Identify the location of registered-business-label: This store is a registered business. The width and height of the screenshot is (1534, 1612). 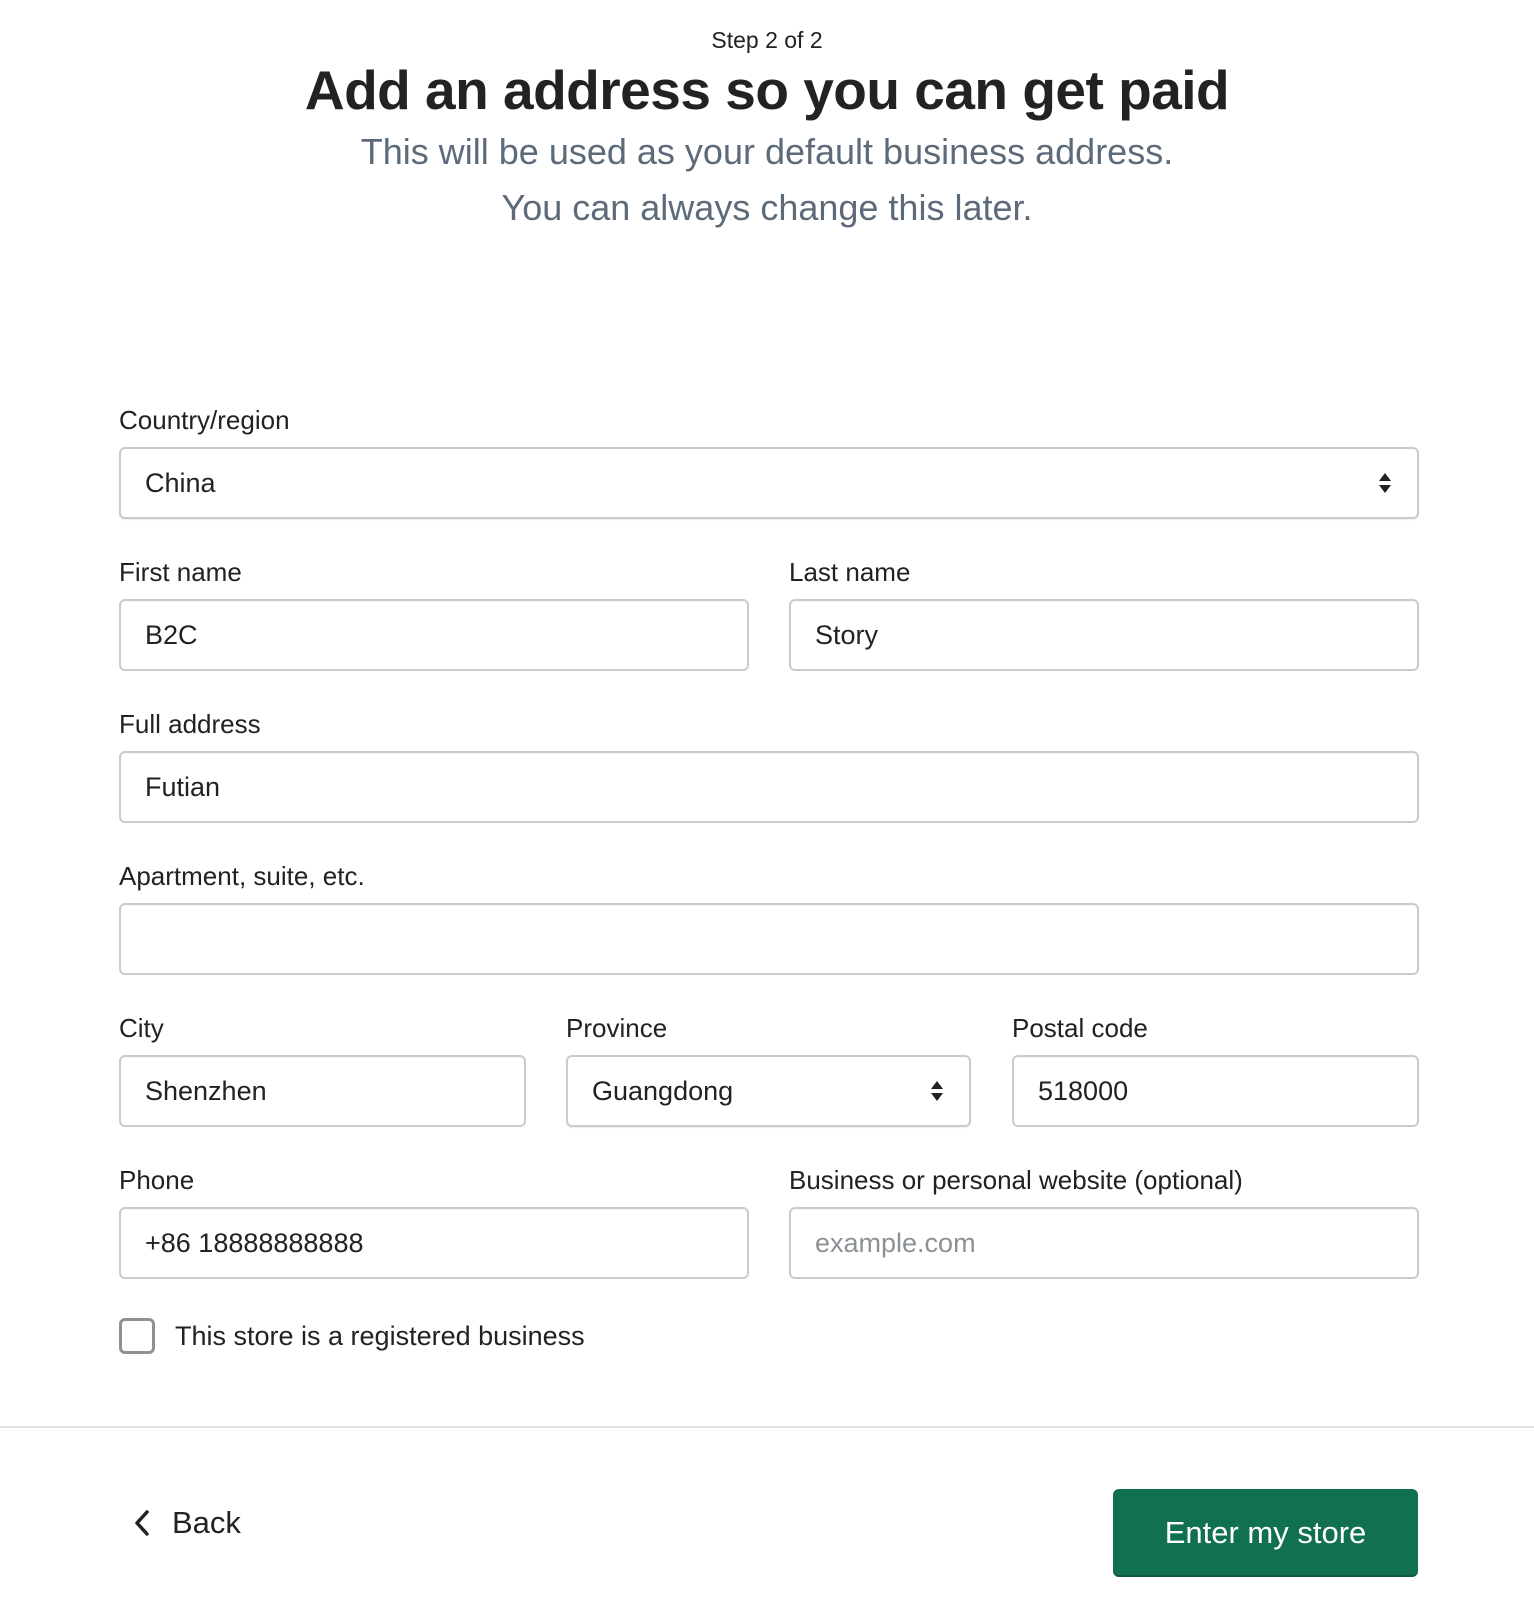
(380, 1336).